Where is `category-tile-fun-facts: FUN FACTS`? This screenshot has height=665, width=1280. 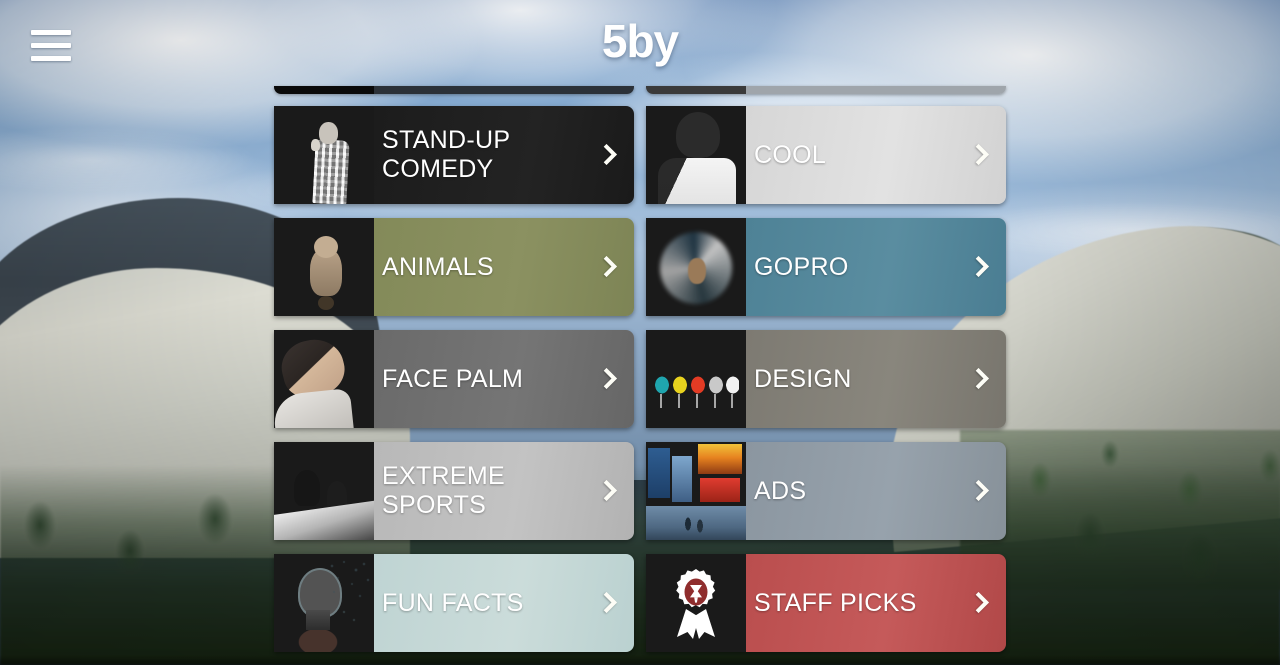 category-tile-fun-facts: FUN FACTS is located at coordinates (454, 603).